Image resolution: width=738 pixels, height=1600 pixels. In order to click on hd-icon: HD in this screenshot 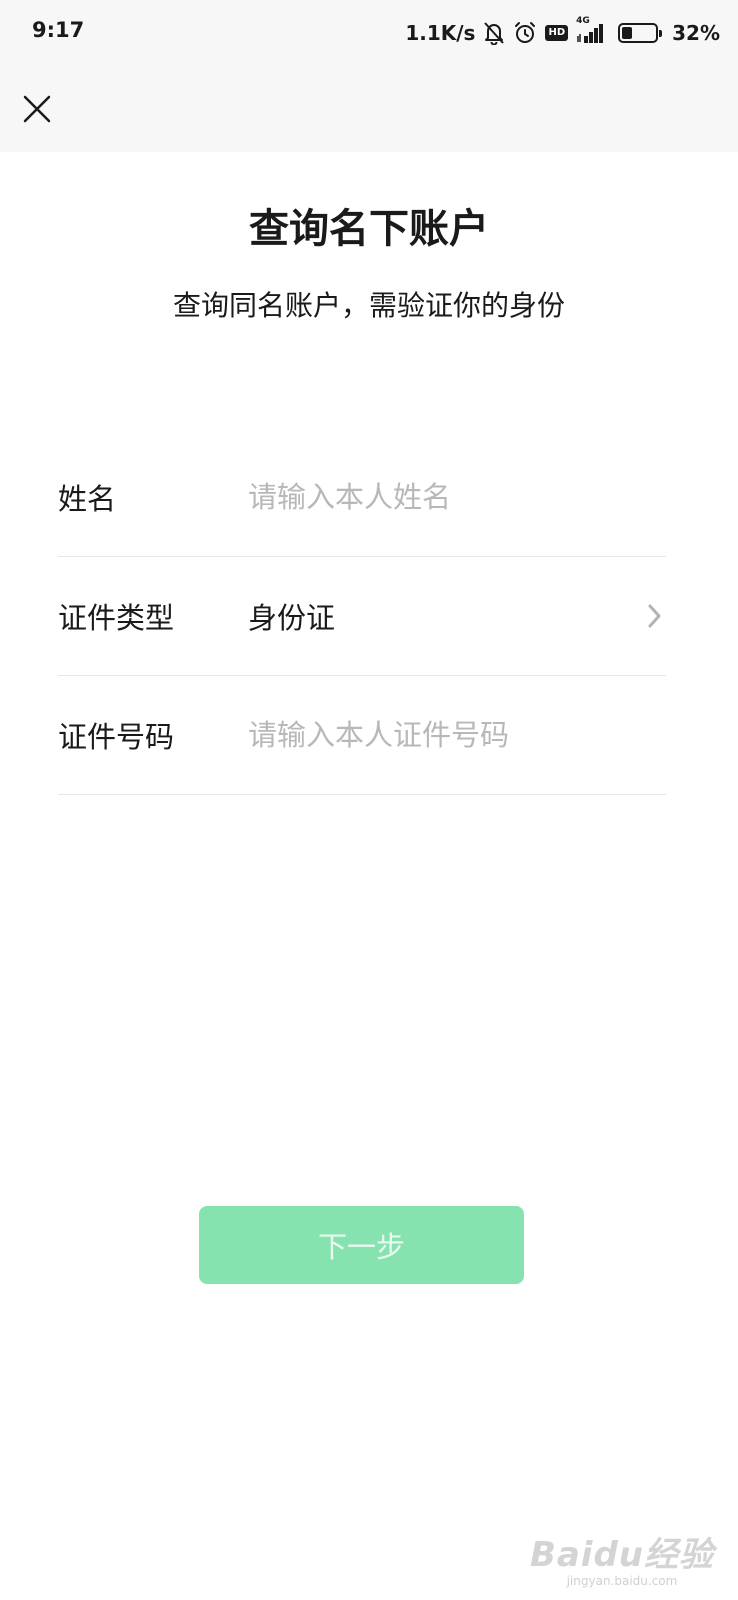, I will do `click(557, 33)`.